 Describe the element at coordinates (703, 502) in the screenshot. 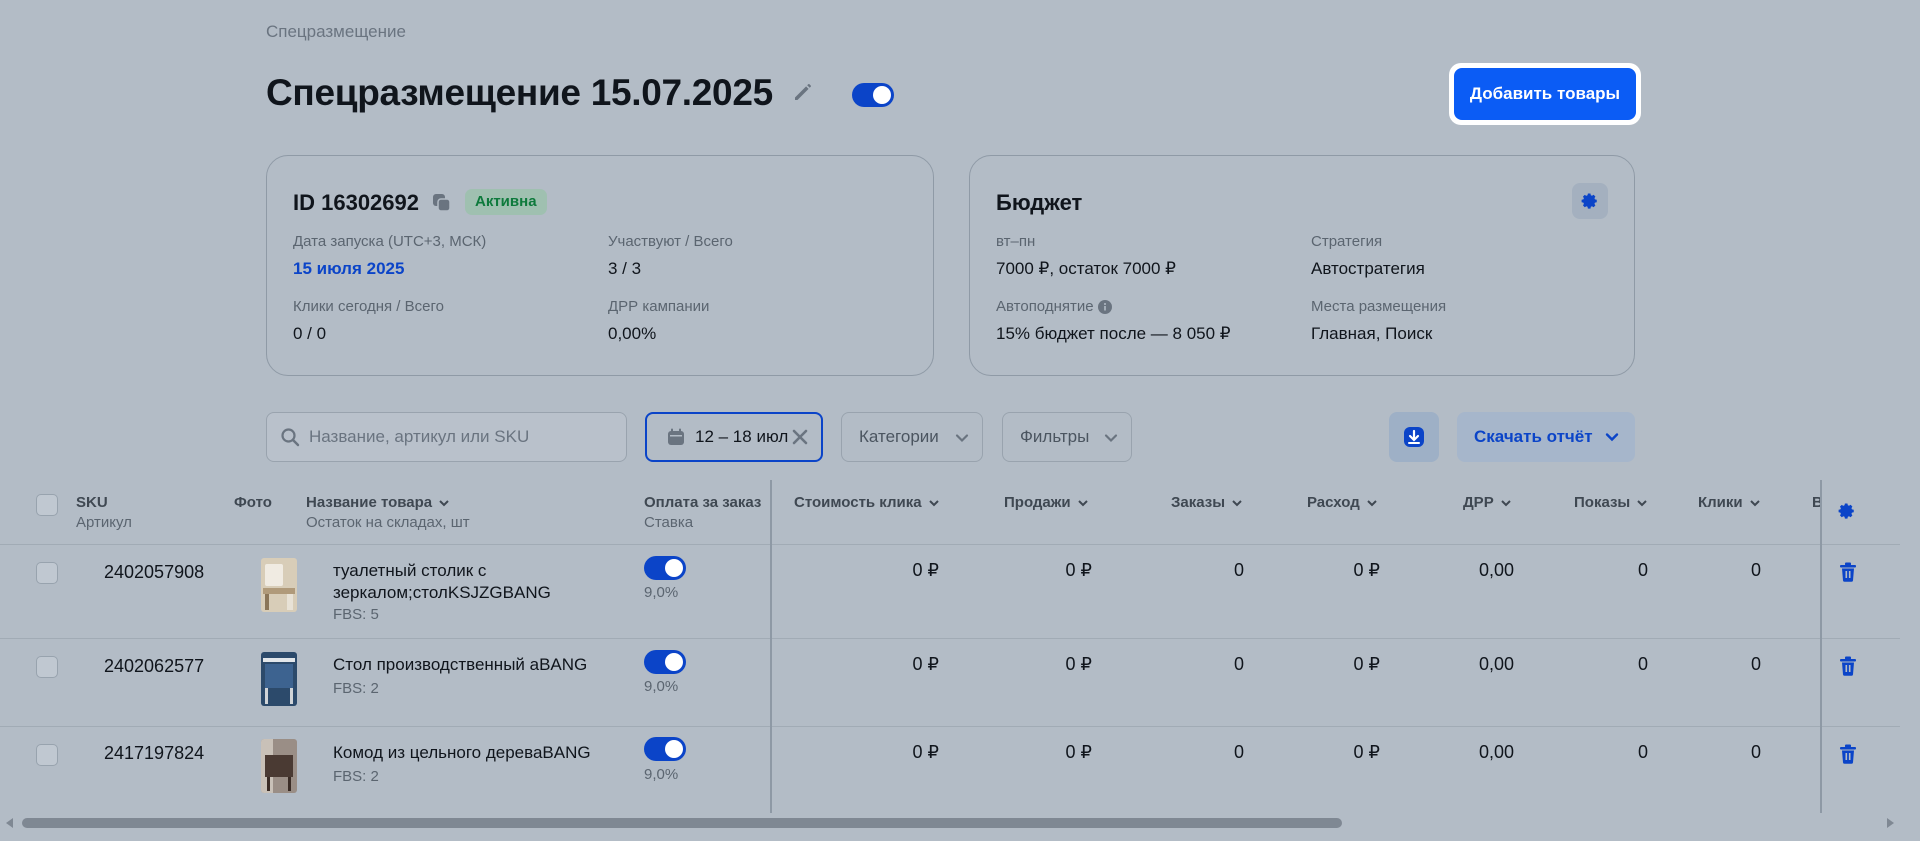

I see `col-pay: Оплата за заказ` at that location.